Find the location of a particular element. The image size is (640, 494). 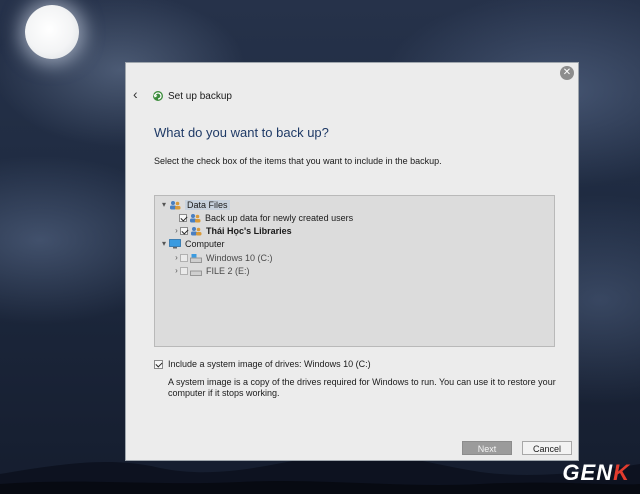

tree-item-libraries: › Thái Học's Libraries is located at coordinates (232, 230).